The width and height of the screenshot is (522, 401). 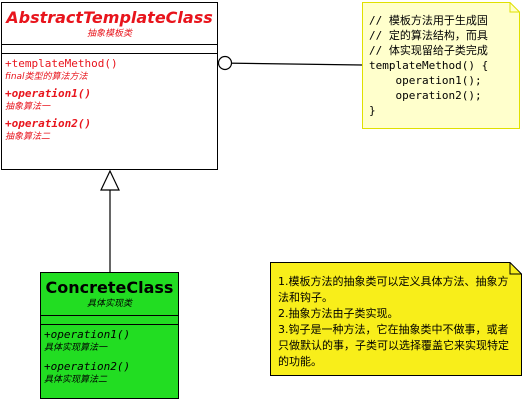 I want to click on abstract-class-stereotype: 抽象模板类, so click(x=109, y=34).